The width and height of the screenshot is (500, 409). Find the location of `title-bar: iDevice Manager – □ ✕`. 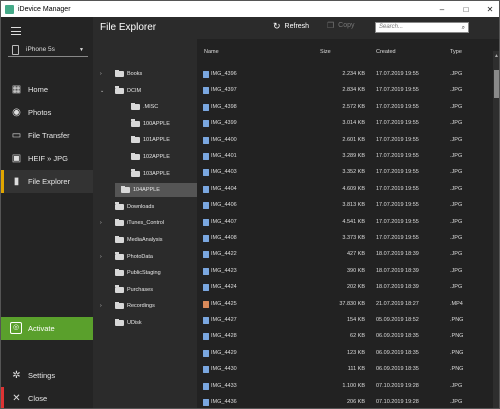

title-bar: iDevice Manager – □ ✕ is located at coordinates (250, 9).